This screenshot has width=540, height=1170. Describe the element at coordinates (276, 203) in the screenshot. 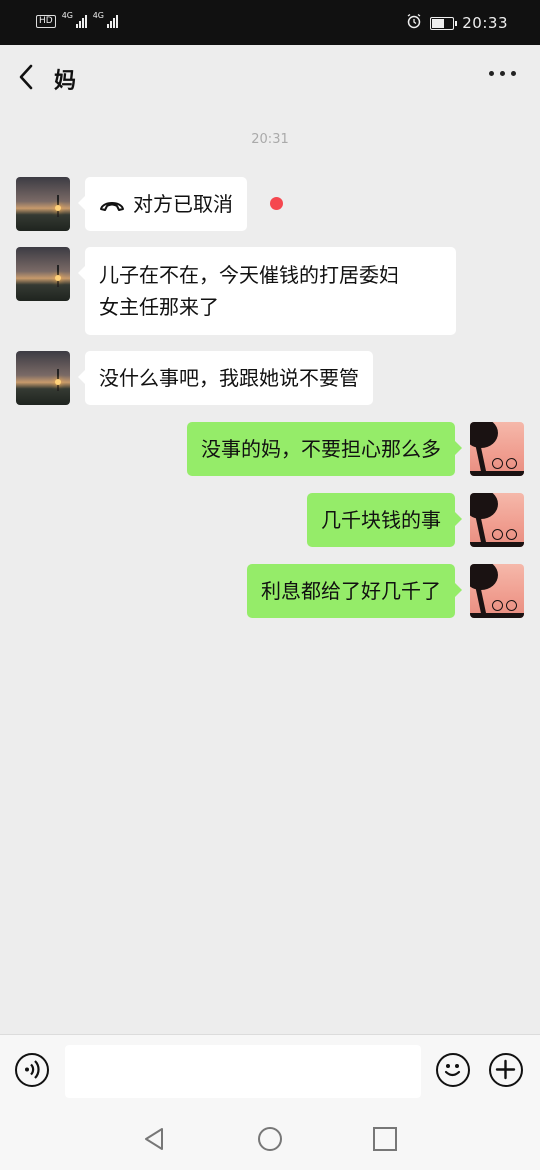

I see `unread-dot` at that location.